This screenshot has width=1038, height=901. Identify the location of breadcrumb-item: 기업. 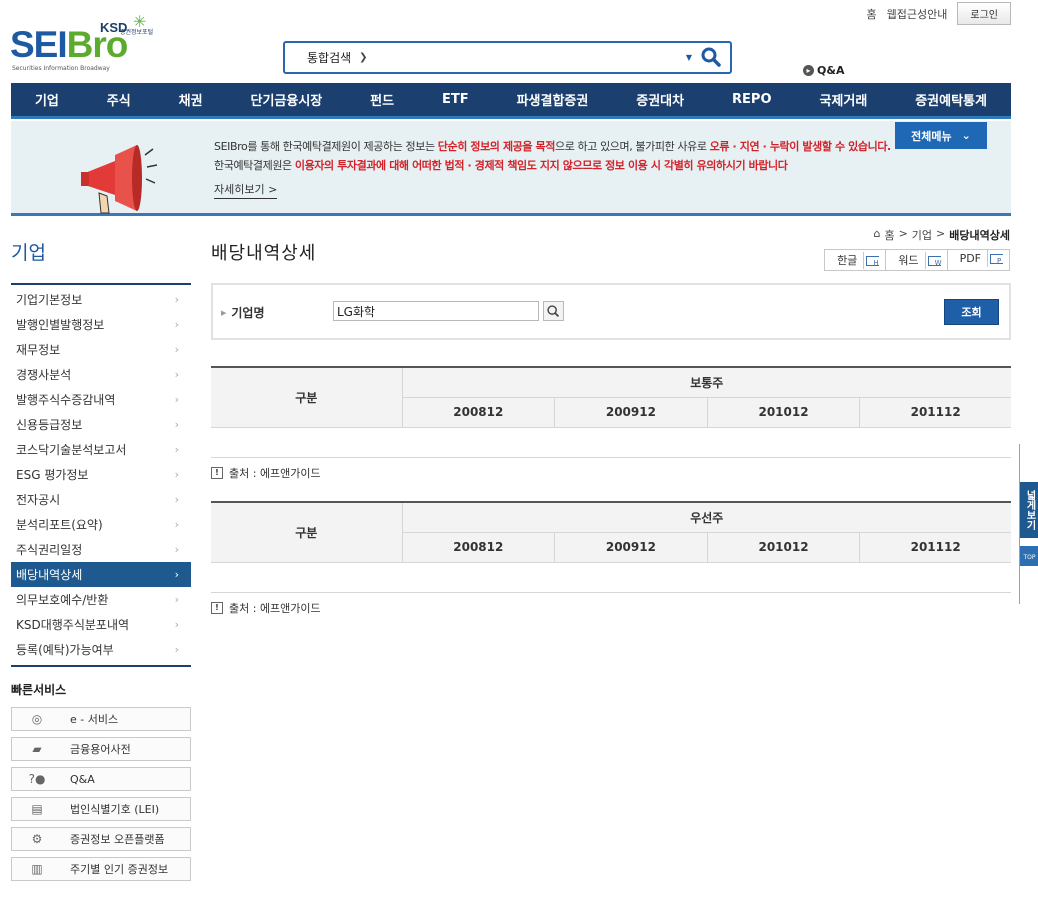
(922, 235).